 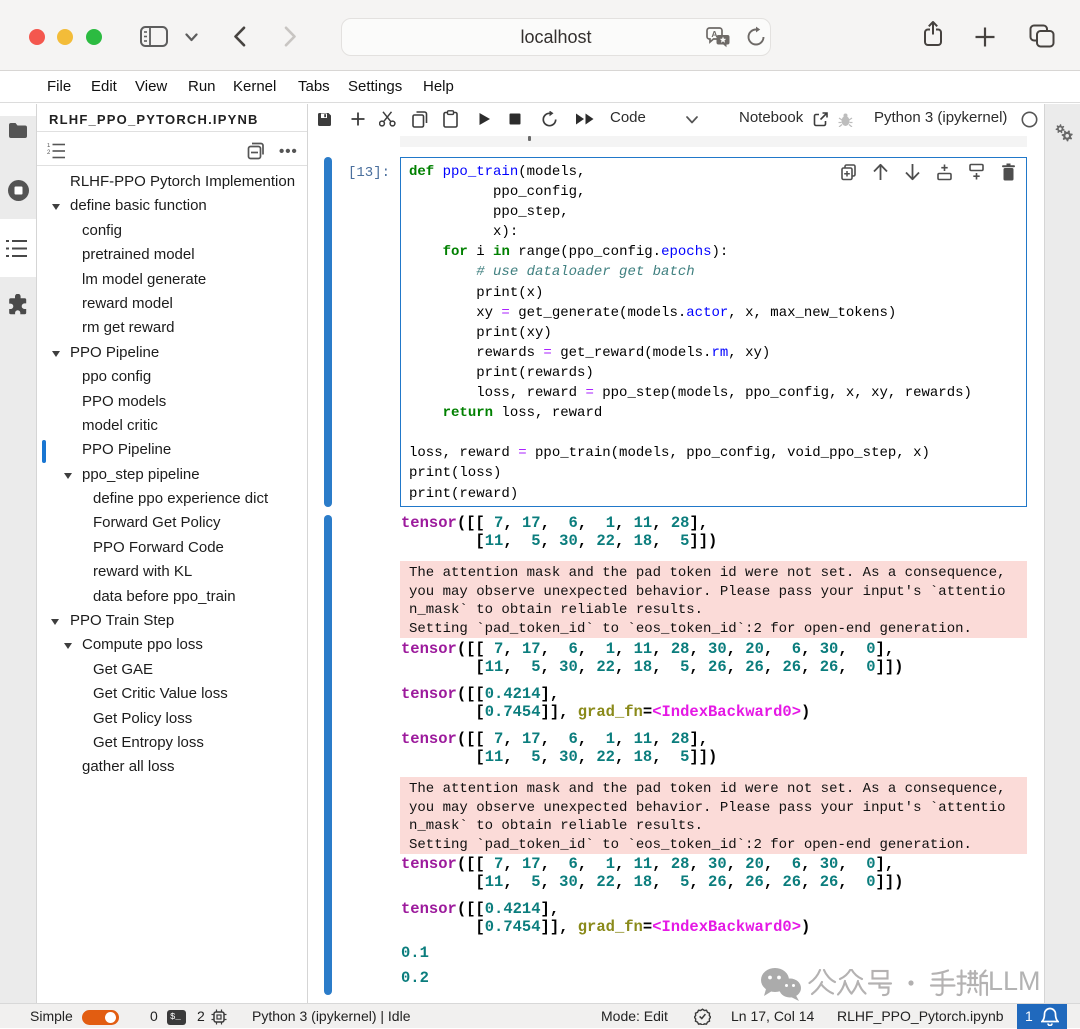 What do you see at coordinates (49, 146) in the screenshot?
I see `svg-text: 1` at bounding box center [49, 146].